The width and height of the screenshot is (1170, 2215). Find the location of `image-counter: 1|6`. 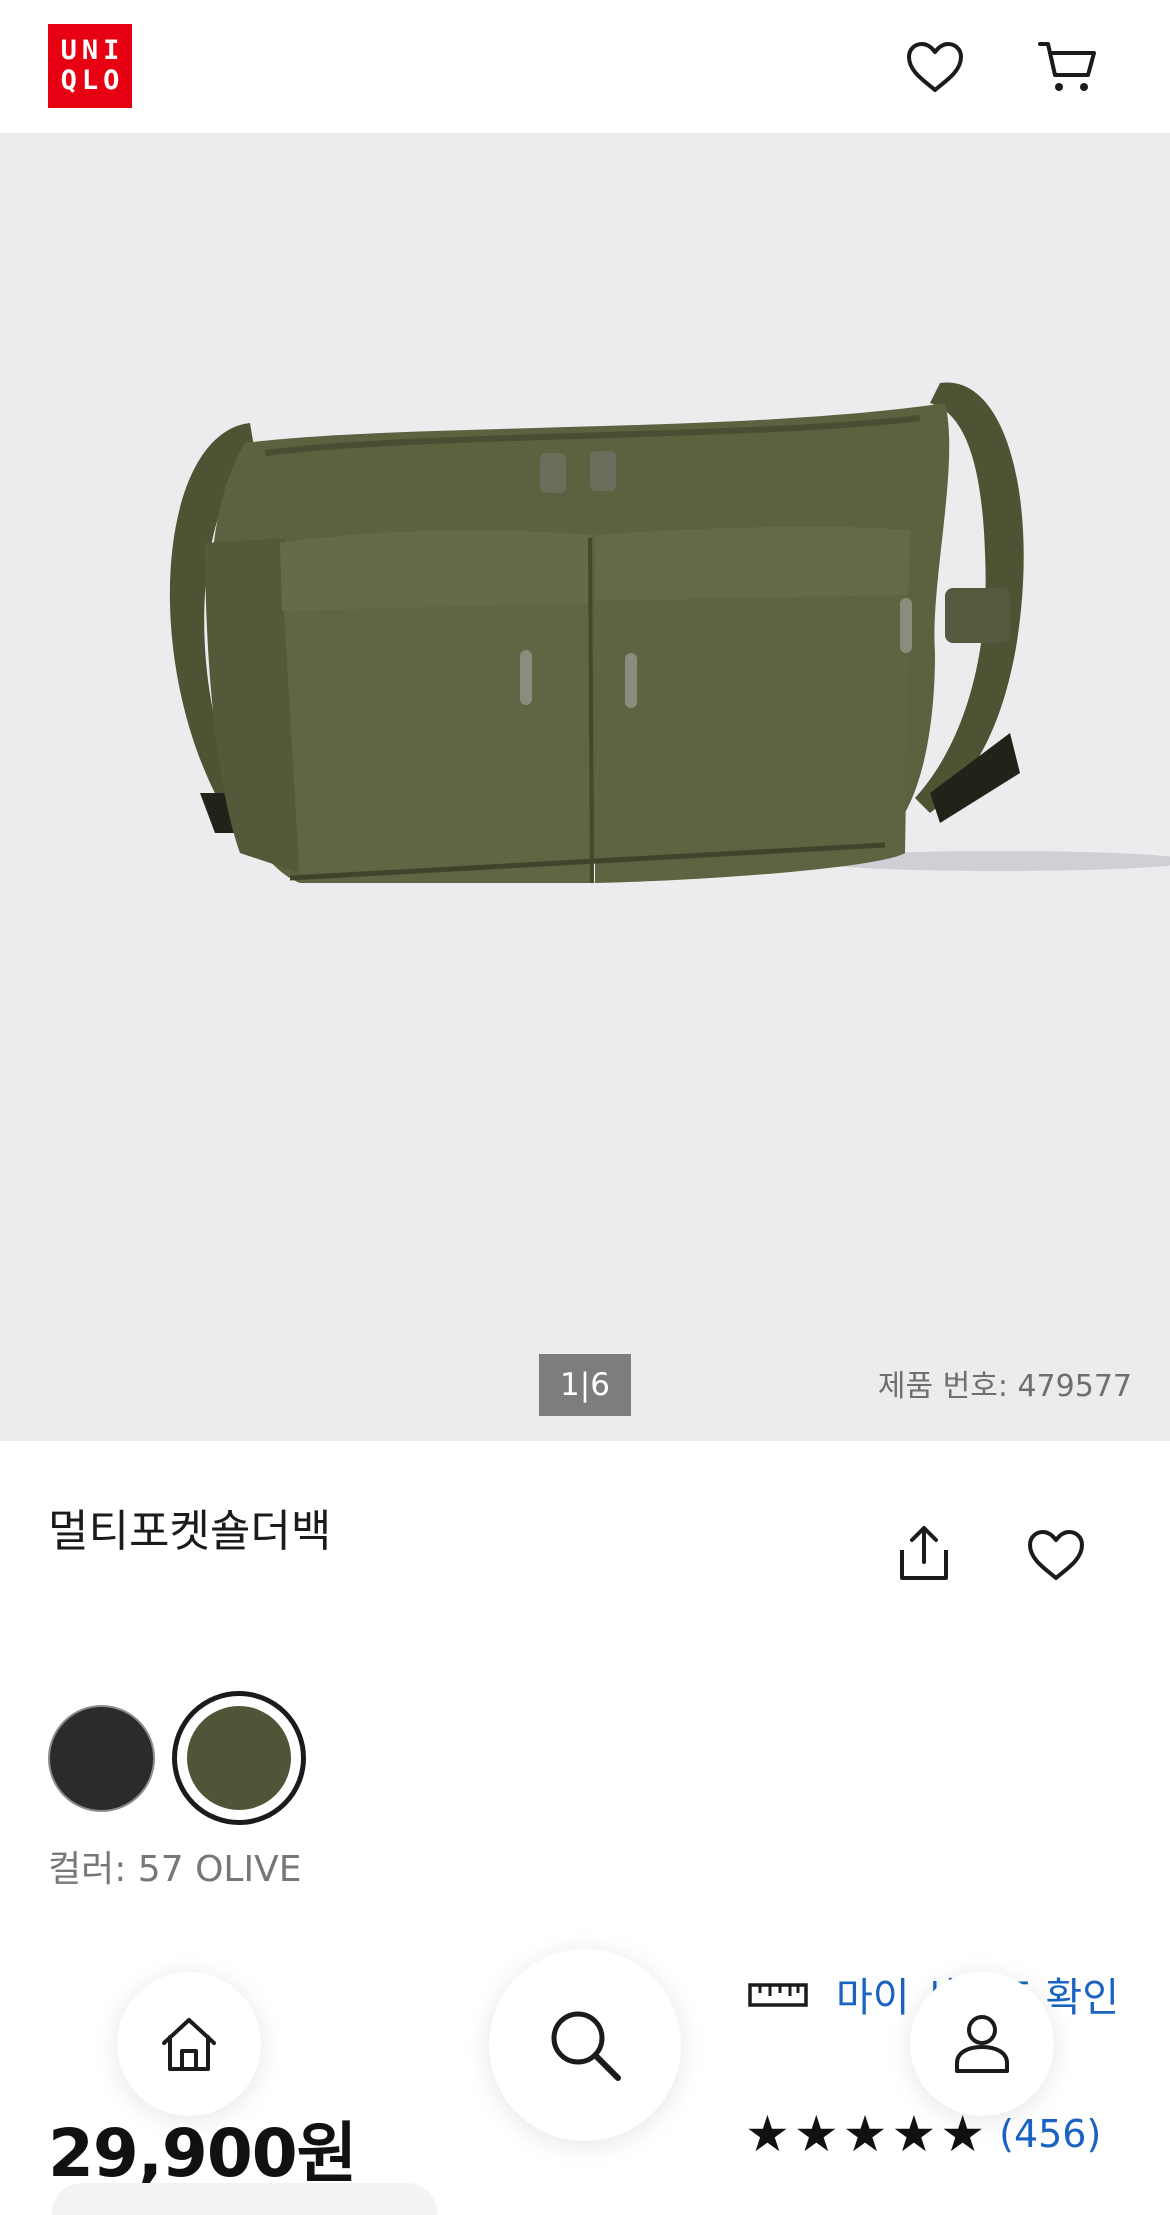

image-counter: 1|6 is located at coordinates (585, 1385).